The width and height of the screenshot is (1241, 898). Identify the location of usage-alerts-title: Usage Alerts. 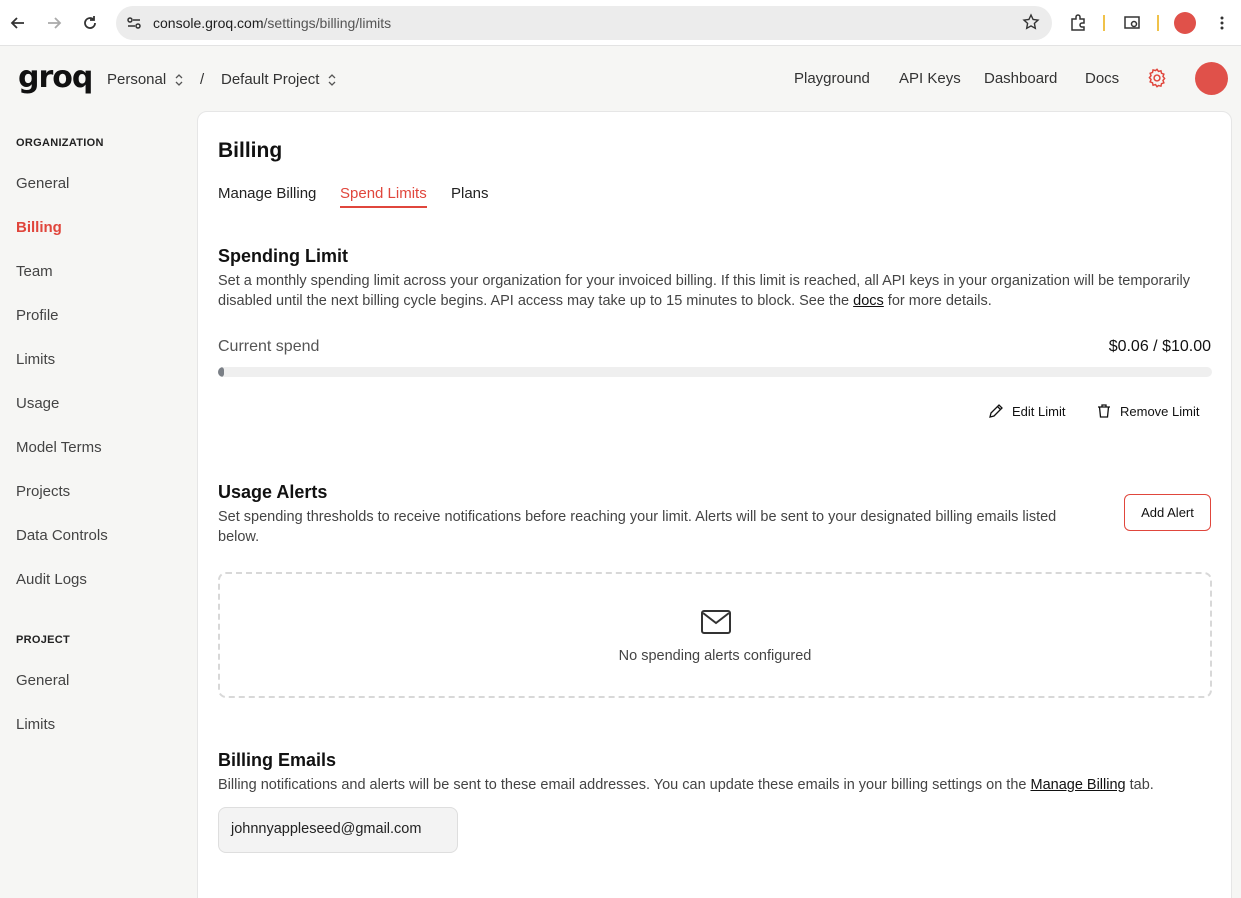
(273, 492).